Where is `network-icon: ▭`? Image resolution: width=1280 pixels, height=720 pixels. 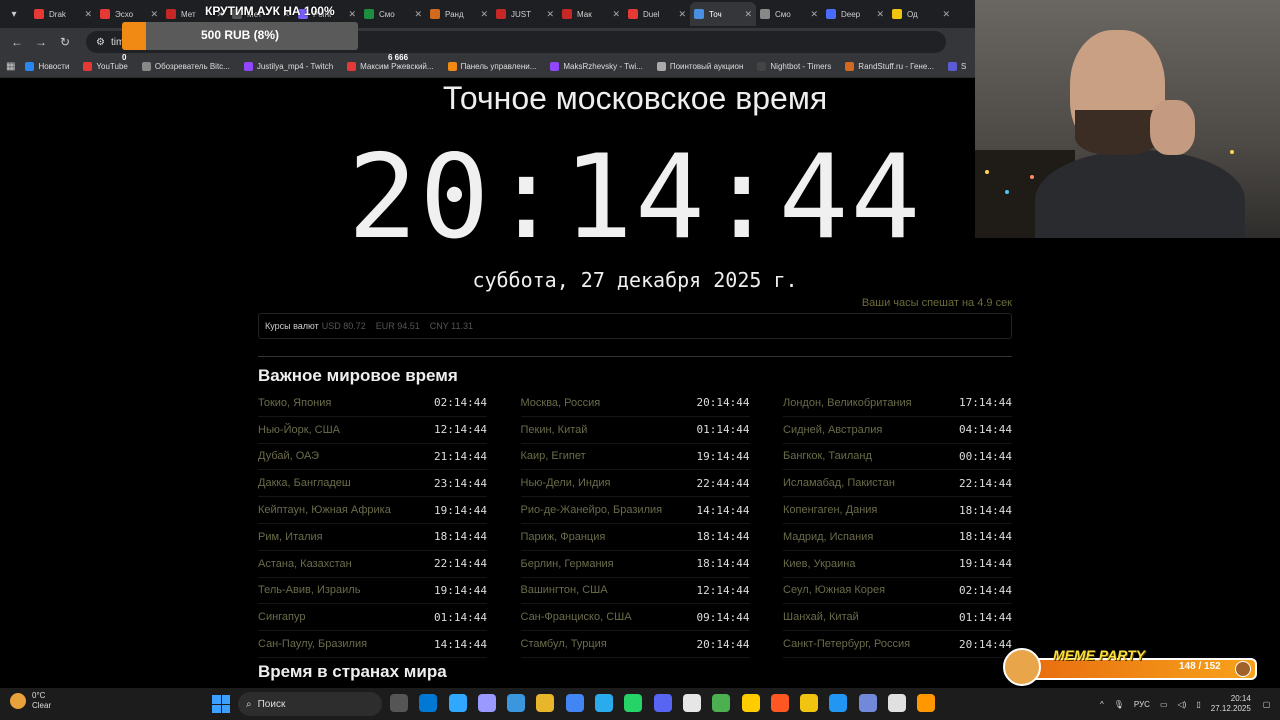 network-icon: ▭ is located at coordinates (1164, 704).